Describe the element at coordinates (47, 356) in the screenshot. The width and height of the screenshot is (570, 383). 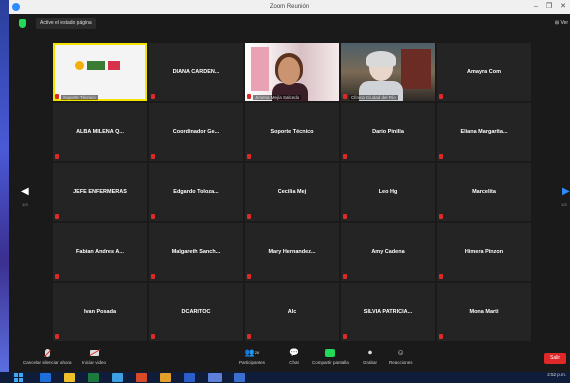
I see `unmute-button: Cancelar silenciar ahora` at that location.